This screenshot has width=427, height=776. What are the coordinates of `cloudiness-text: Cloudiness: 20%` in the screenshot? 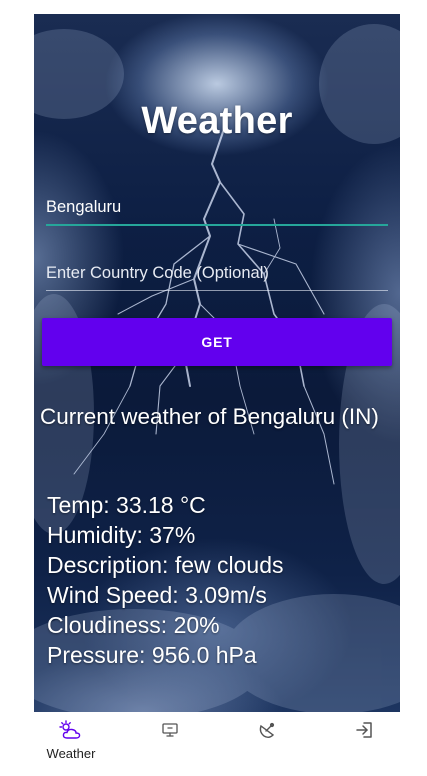 It's located at (133, 625).